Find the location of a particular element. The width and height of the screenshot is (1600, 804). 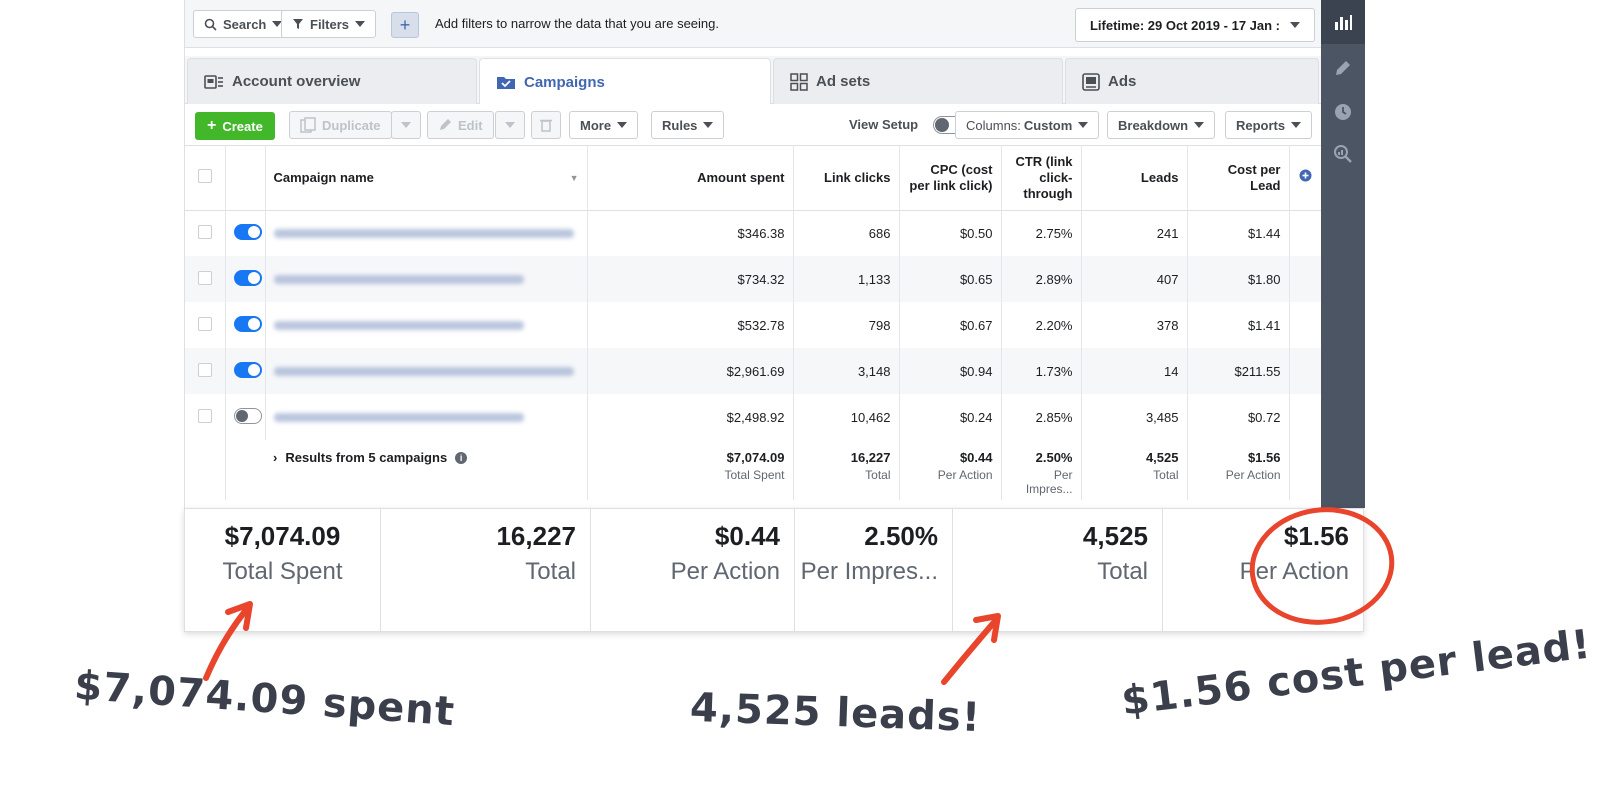

arrow-to-spent-icon is located at coordinates (226, 644).